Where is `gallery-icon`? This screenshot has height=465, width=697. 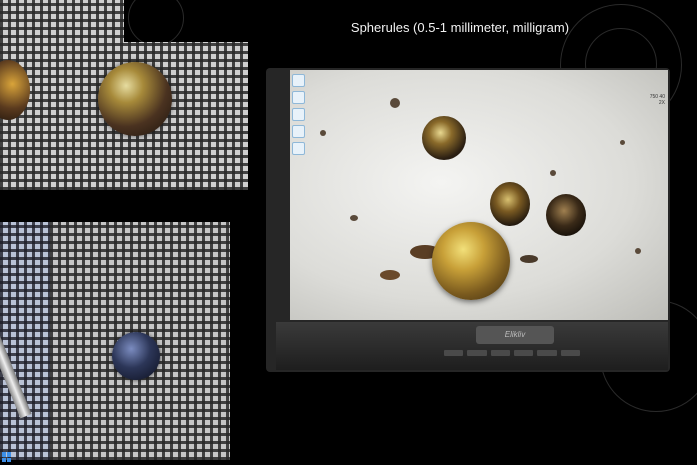 gallery-icon is located at coordinates (298, 131).